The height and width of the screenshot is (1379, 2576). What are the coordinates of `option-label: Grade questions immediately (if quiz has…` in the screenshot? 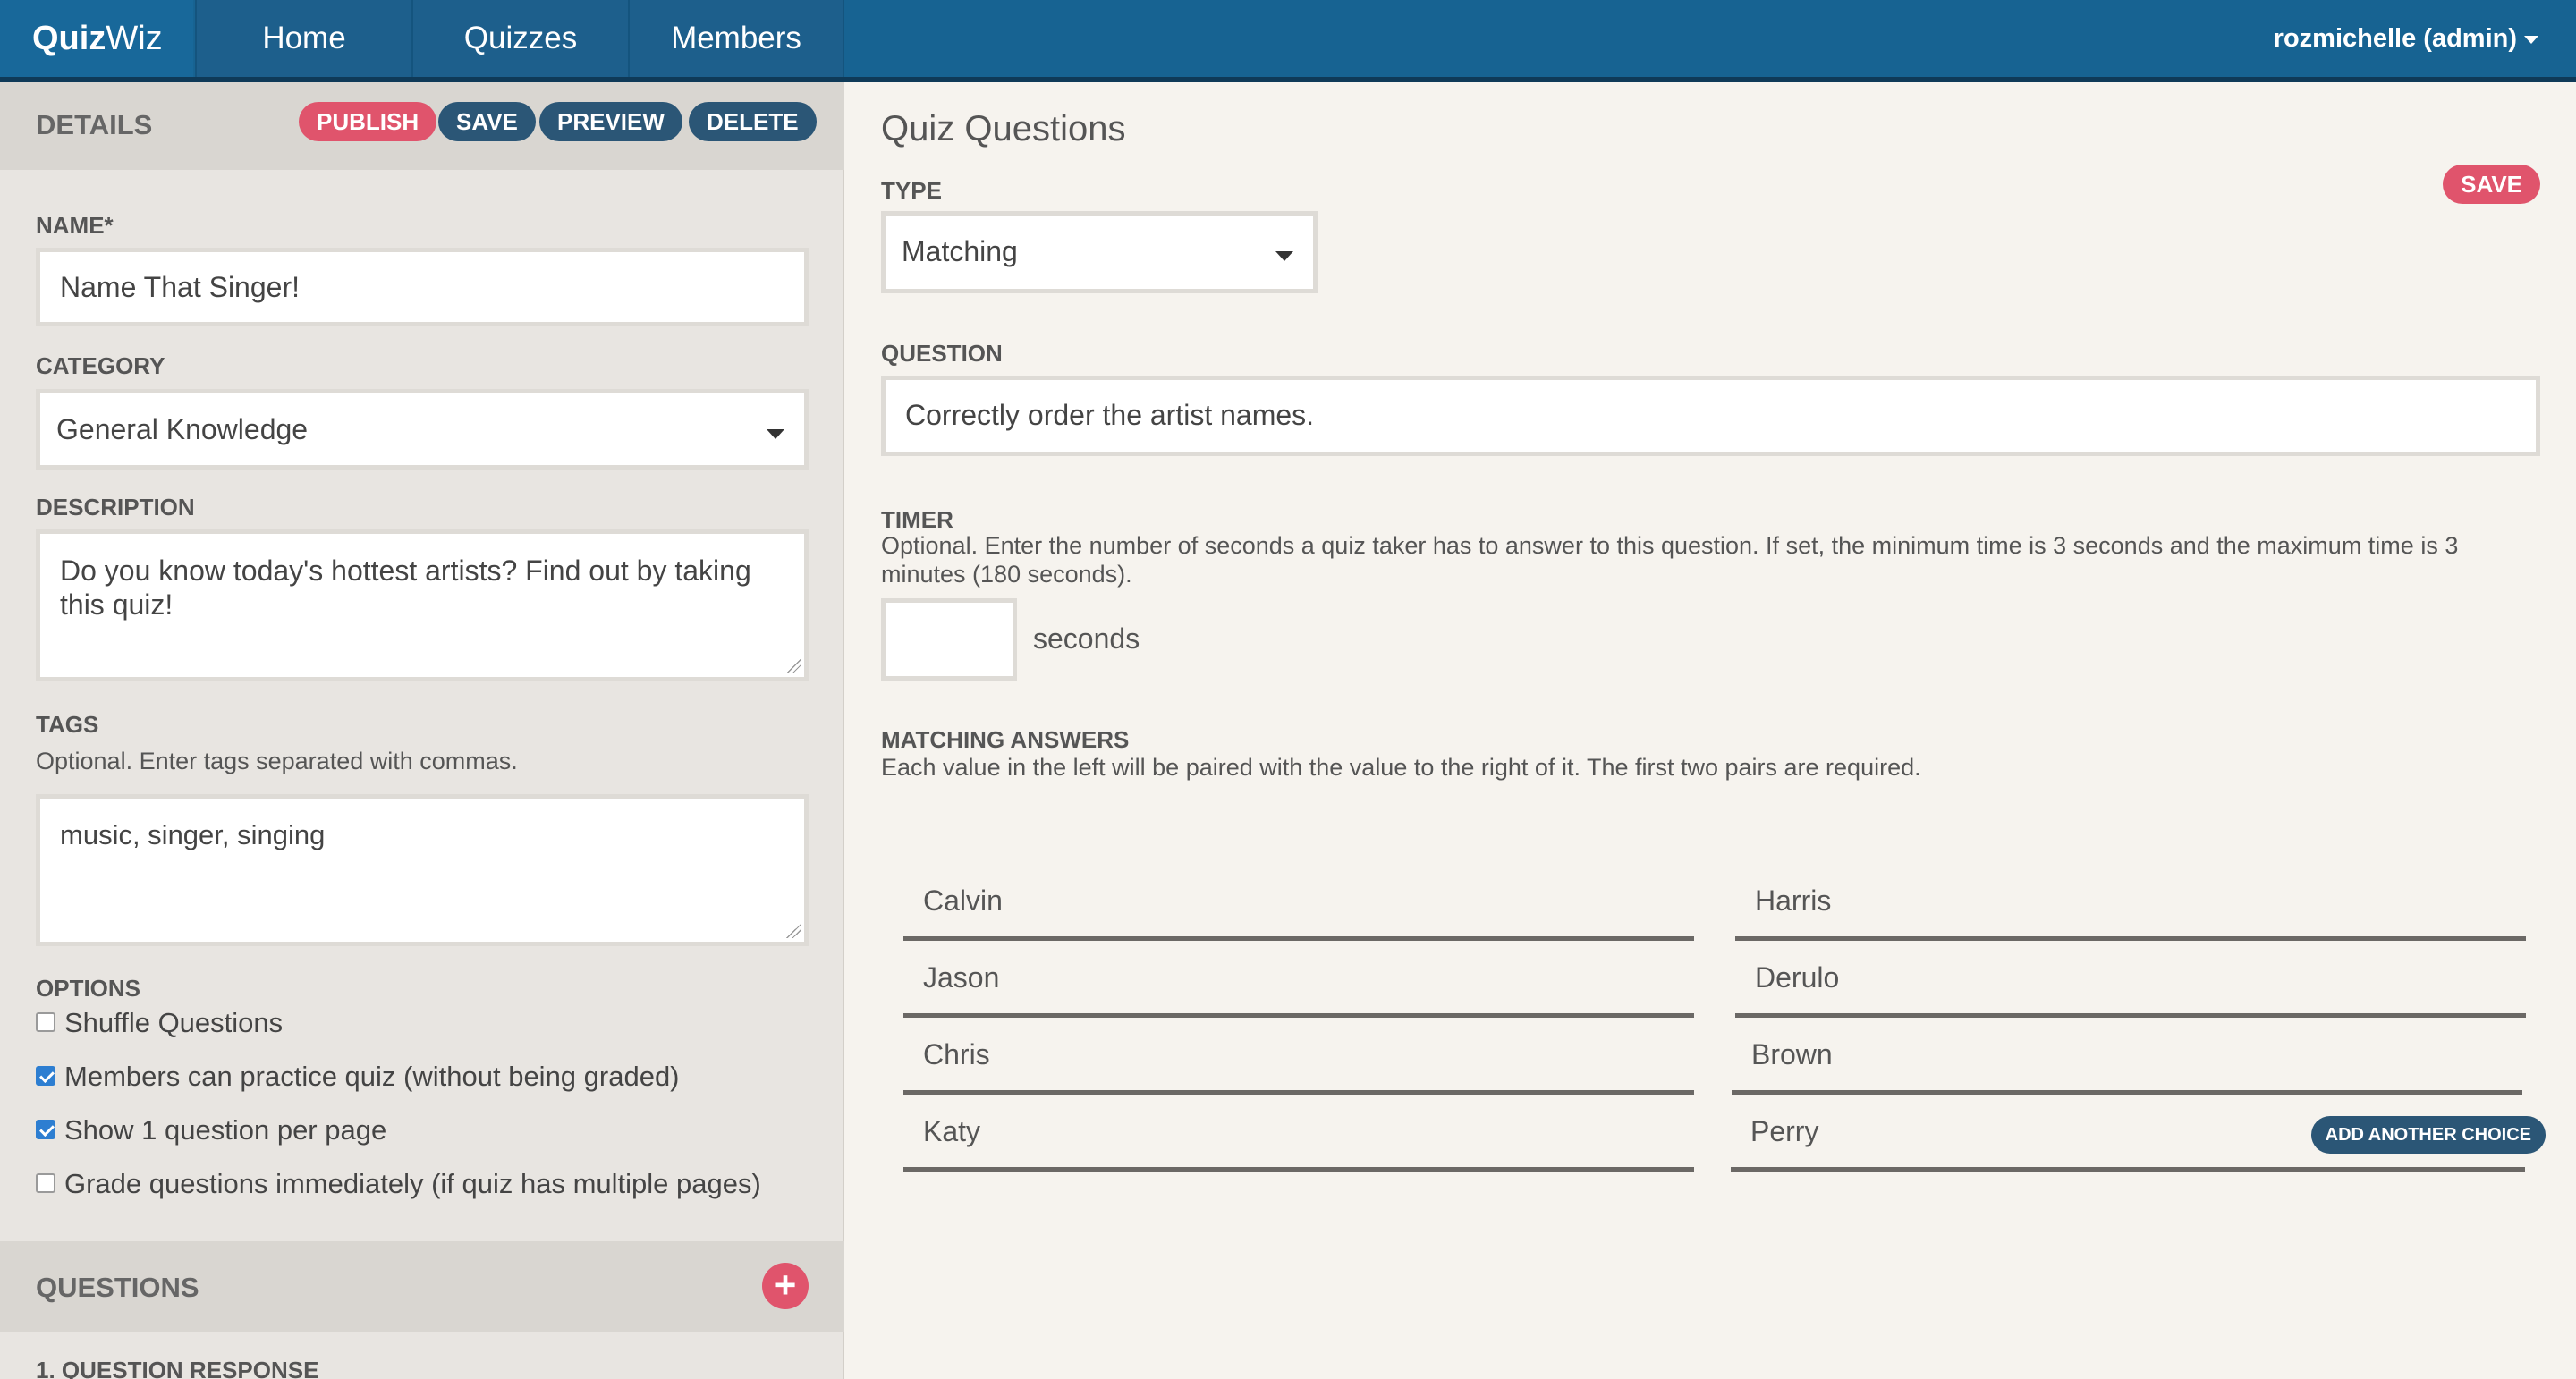 It's located at (412, 1183).